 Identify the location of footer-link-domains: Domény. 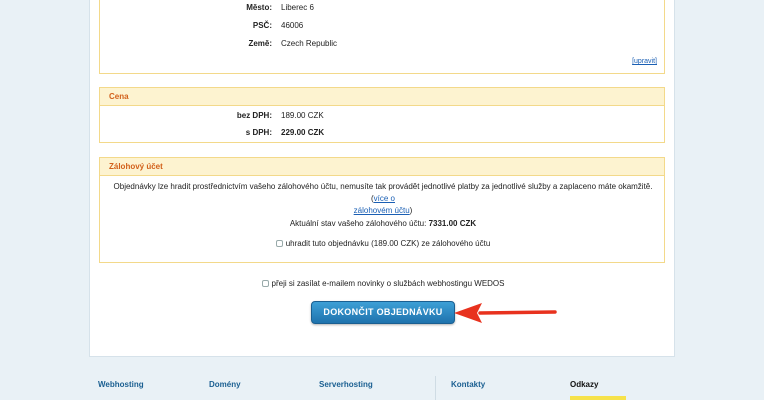
(225, 384).